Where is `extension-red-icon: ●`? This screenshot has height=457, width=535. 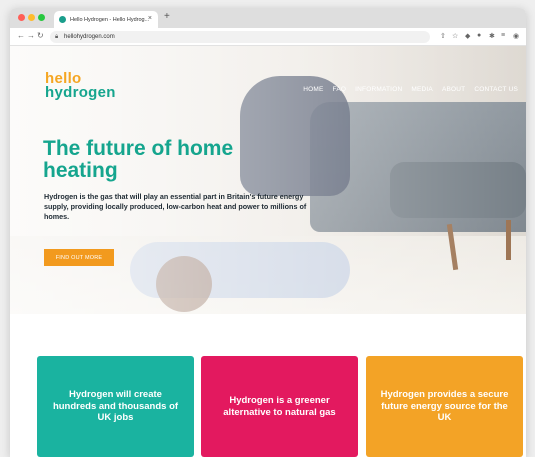 extension-red-icon: ● is located at coordinates (479, 35).